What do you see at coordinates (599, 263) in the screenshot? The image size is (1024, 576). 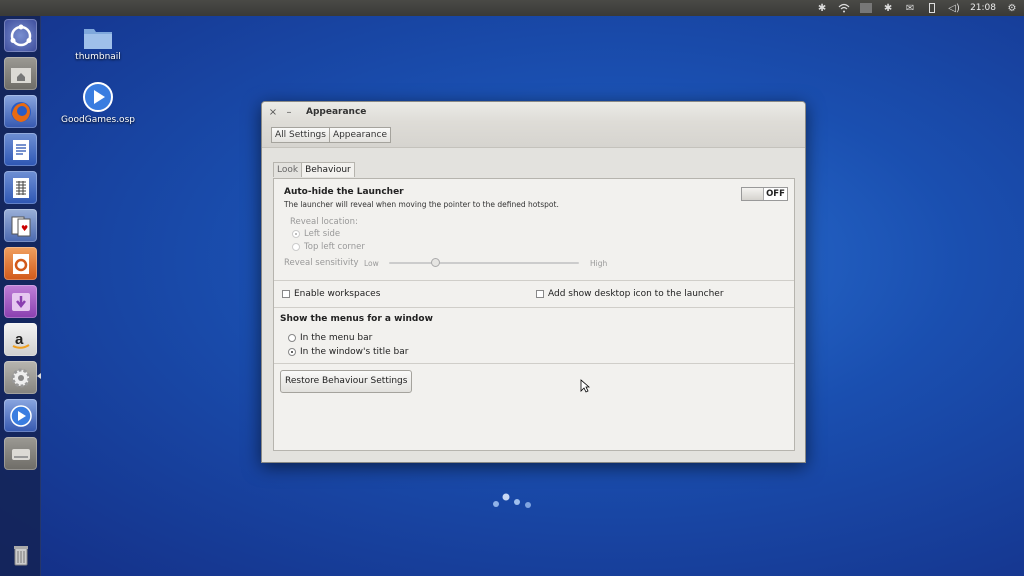 I see `sensitivity-high-label: High` at bounding box center [599, 263].